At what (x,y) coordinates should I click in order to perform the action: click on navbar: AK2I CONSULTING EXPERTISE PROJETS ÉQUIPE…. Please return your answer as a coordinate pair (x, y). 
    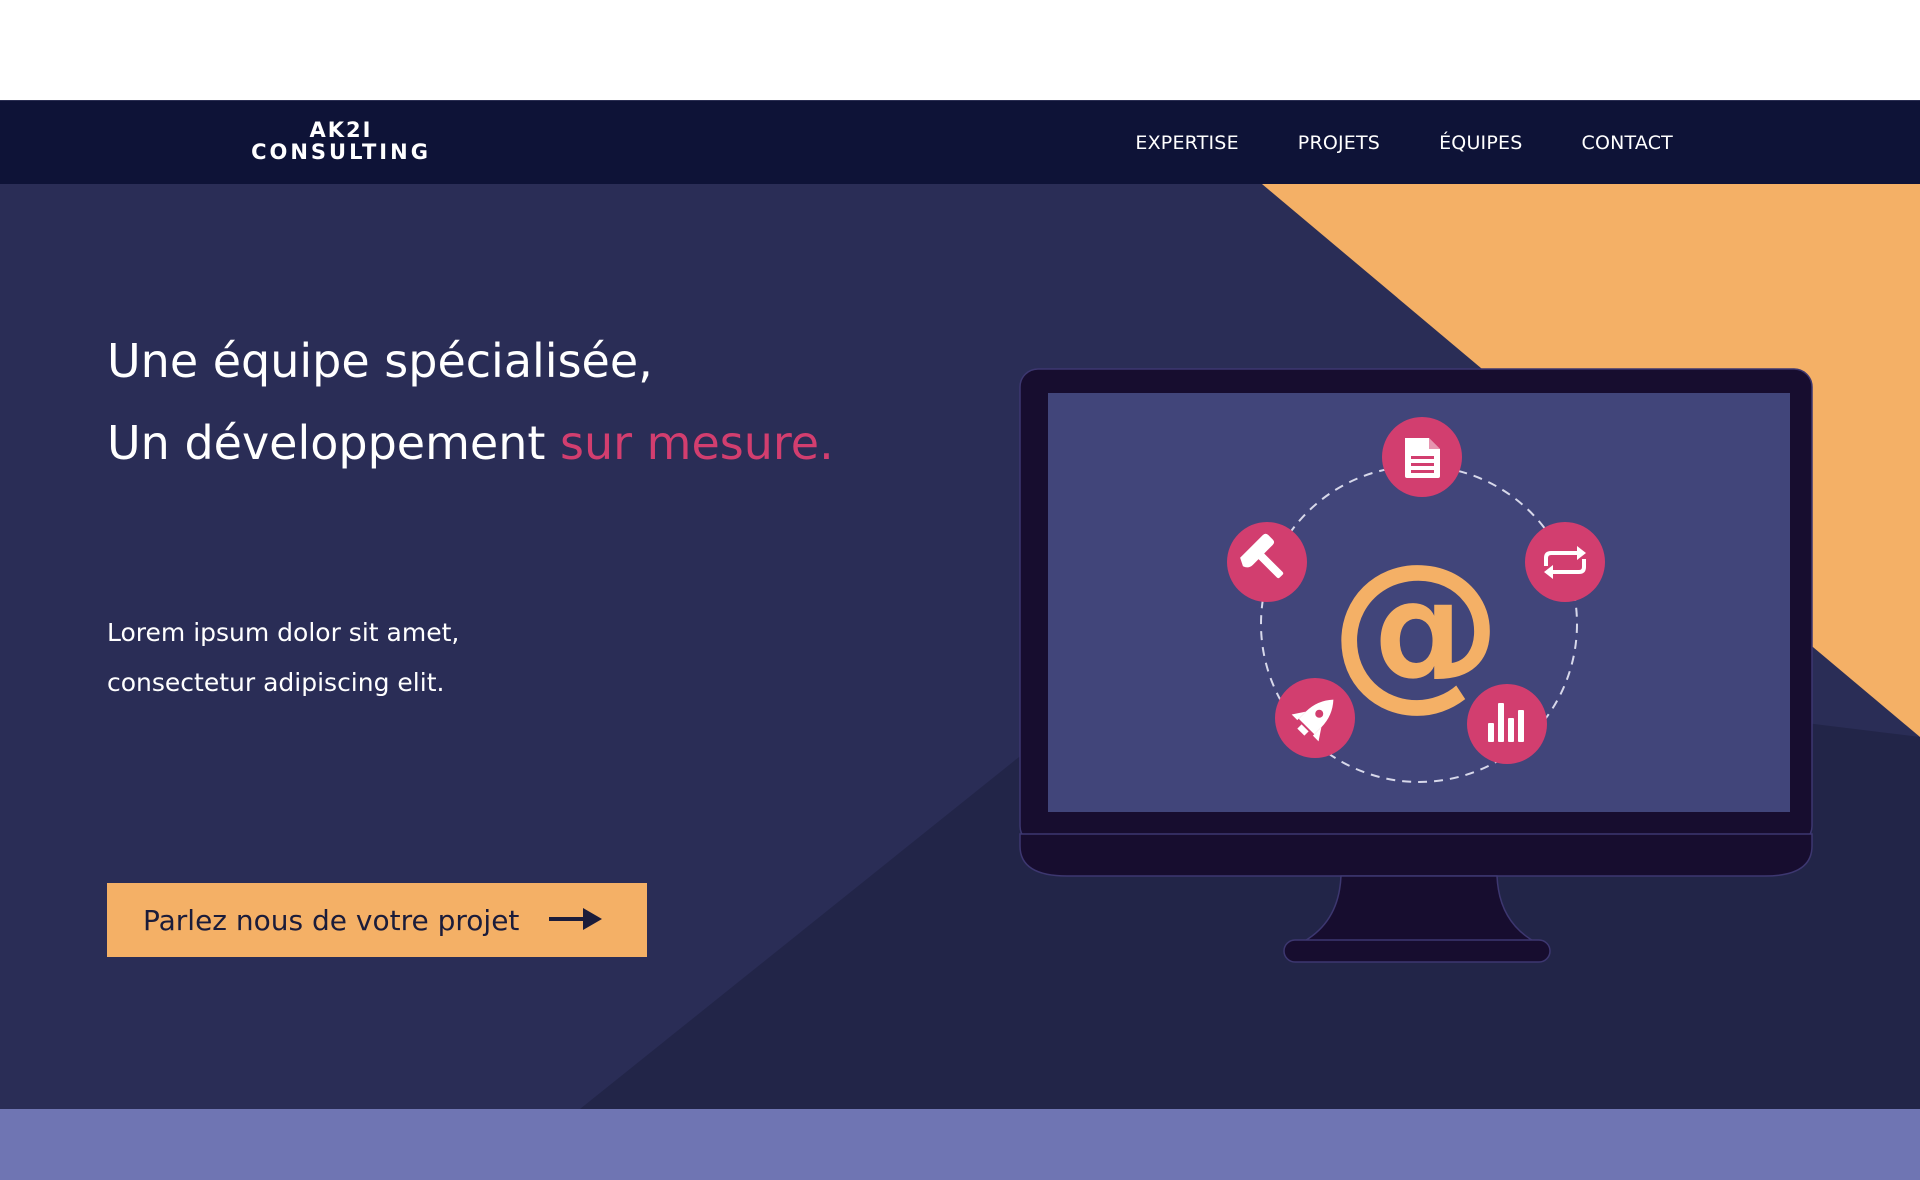
    Looking at the image, I should click on (960, 142).